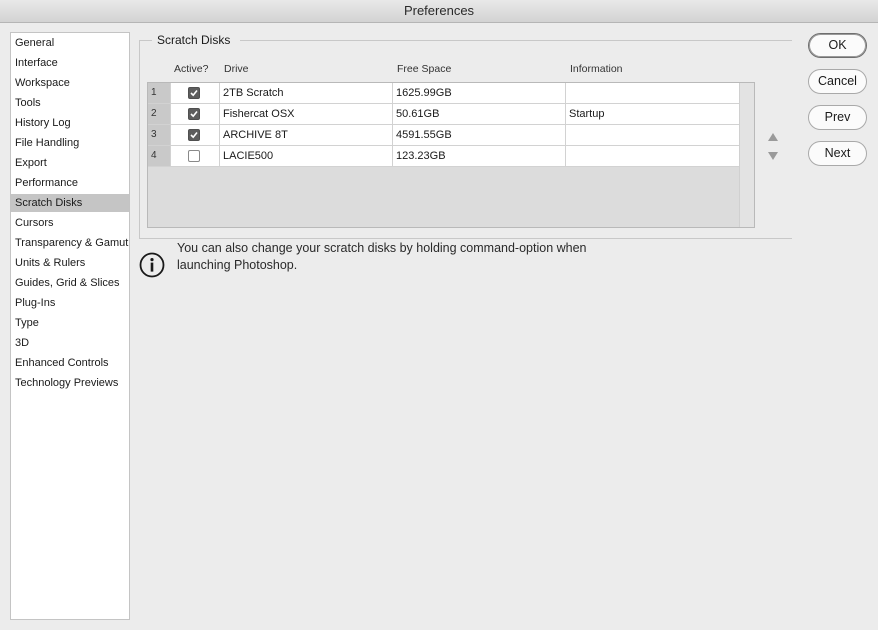  I want to click on table-row: 1 2TB Scratch 1625.99GB, so click(444, 93).